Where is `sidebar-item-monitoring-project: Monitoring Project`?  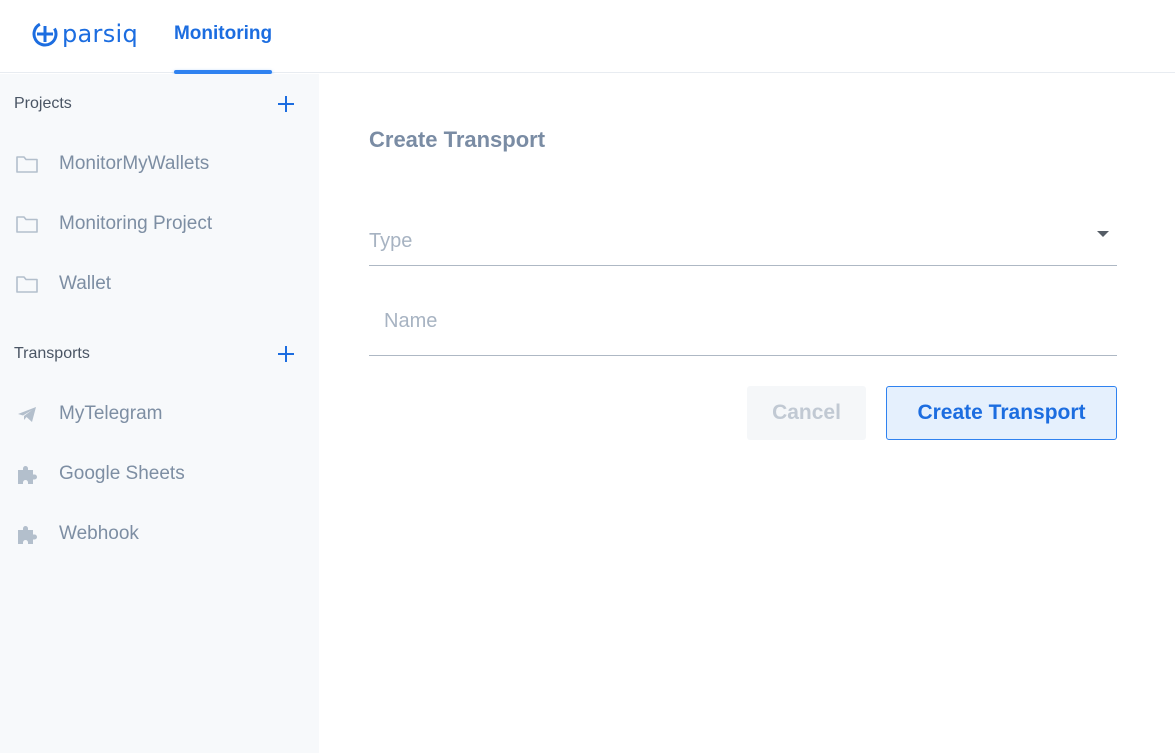
sidebar-item-monitoring-project: Monitoring Project is located at coordinates (159, 224).